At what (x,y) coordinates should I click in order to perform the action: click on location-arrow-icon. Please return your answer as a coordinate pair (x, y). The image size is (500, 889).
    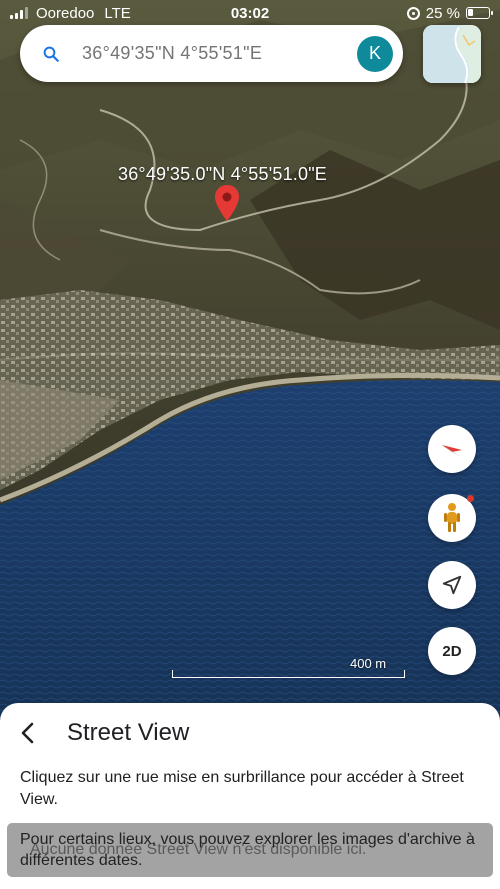
    Looking at the image, I should click on (452, 585).